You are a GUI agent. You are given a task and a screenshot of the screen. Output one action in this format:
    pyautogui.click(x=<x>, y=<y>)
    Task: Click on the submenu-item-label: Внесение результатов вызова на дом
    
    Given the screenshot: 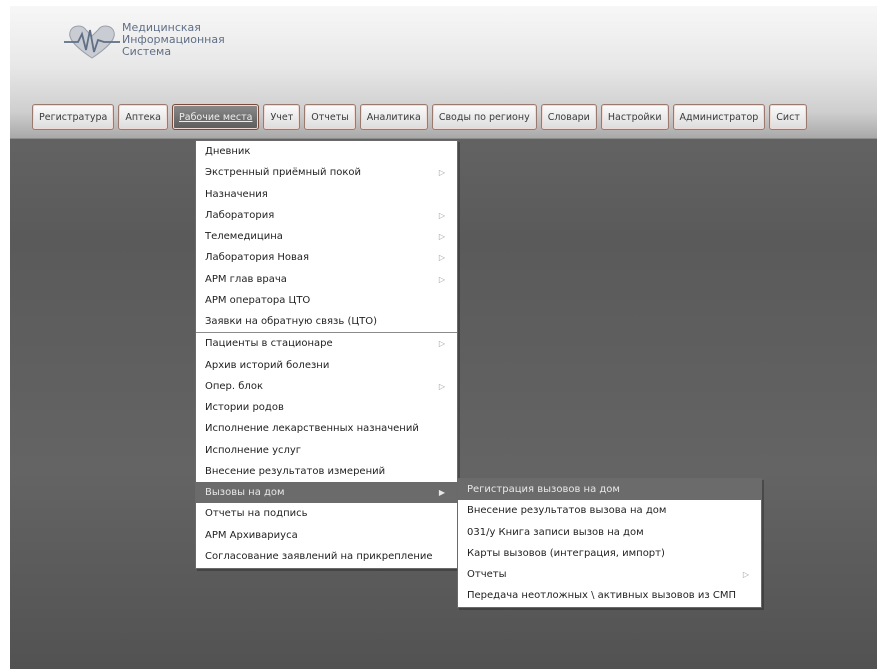 What is the action you would take?
    pyautogui.click(x=567, y=511)
    